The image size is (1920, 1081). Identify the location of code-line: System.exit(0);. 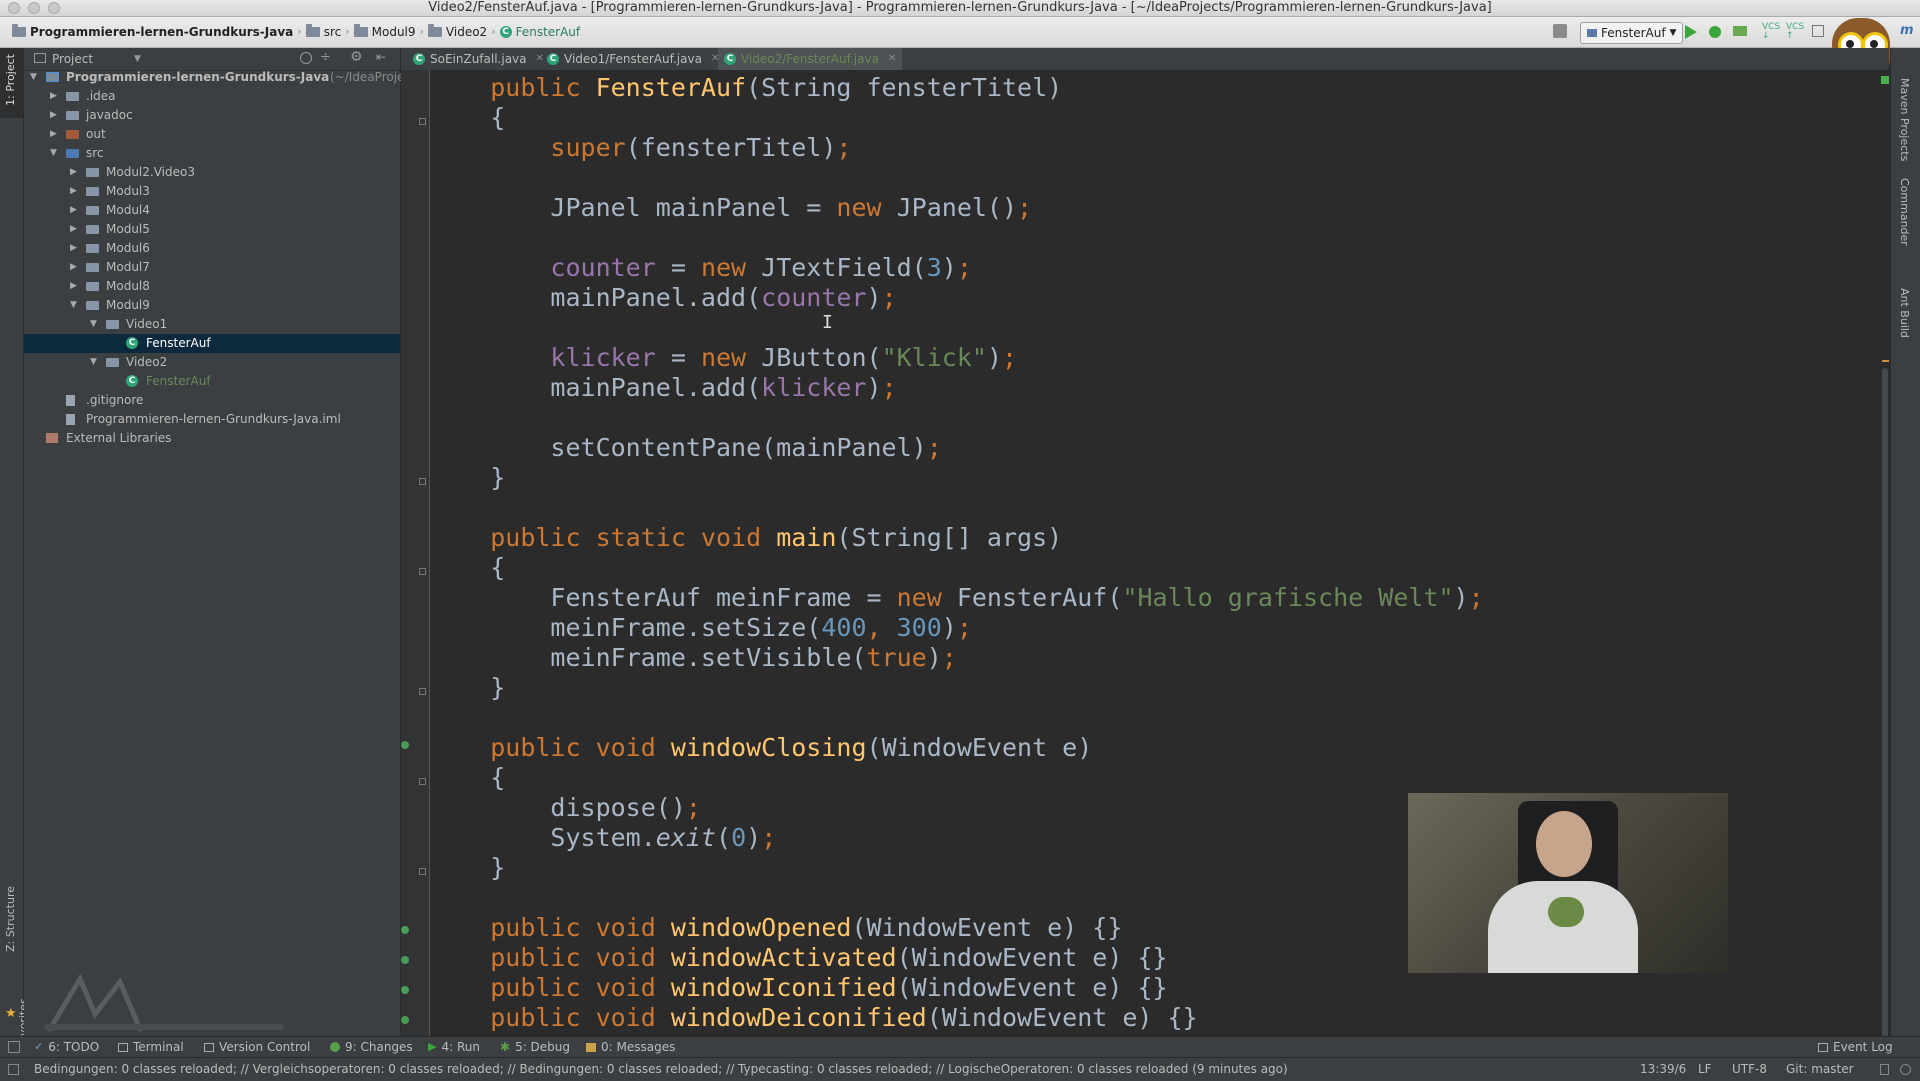
(603, 838).